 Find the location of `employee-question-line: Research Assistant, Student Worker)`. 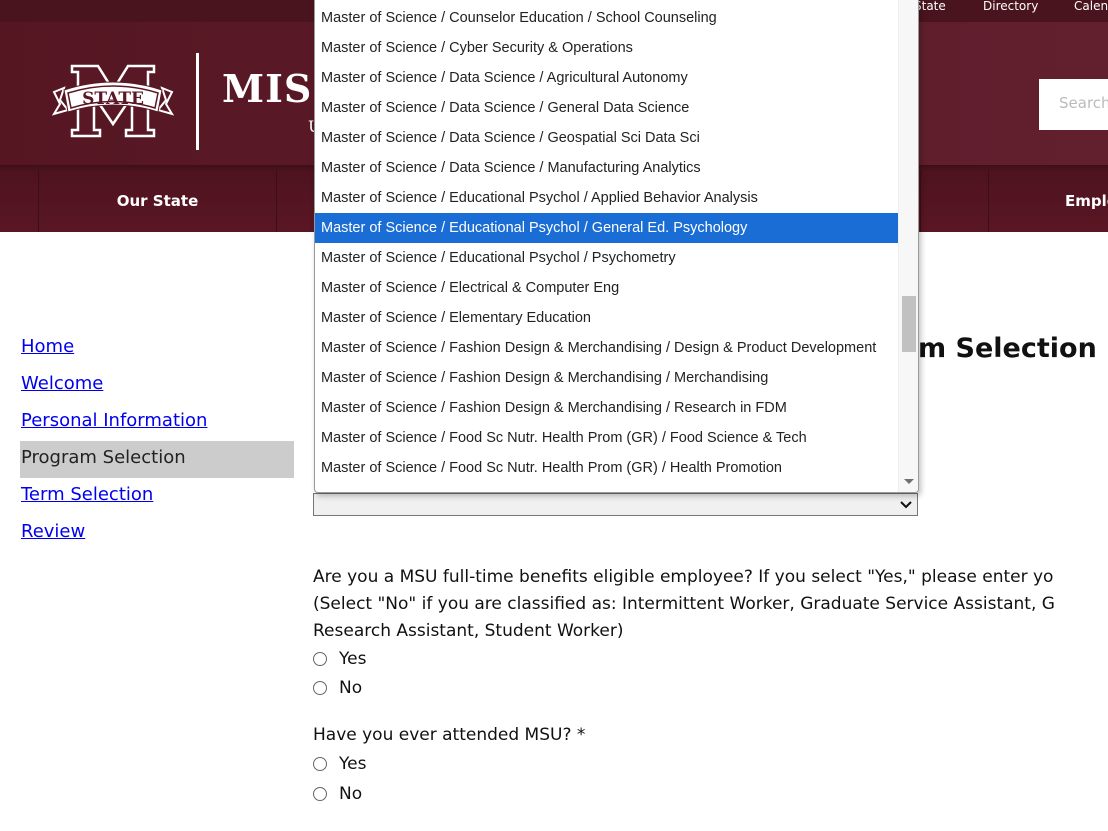

employee-question-line: Research Assistant, Student Worker) is located at coordinates (468, 631).